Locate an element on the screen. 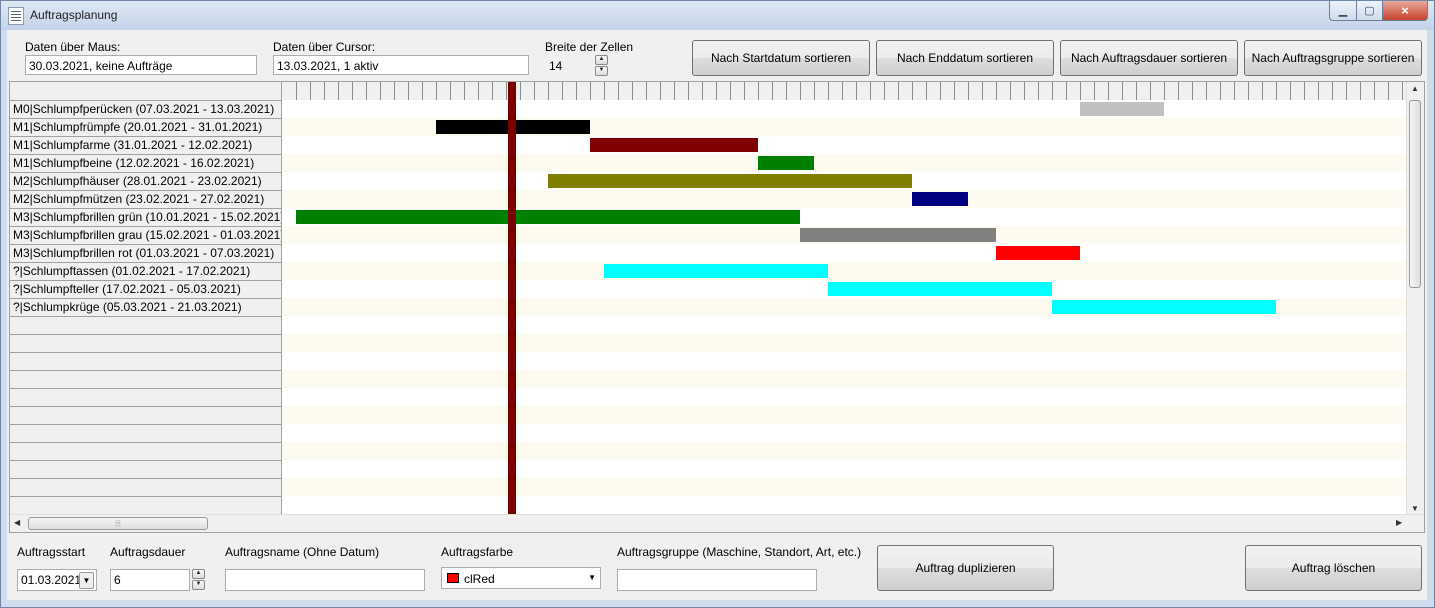 The height and width of the screenshot is (608, 1435). order-name-field is located at coordinates (325, 580).